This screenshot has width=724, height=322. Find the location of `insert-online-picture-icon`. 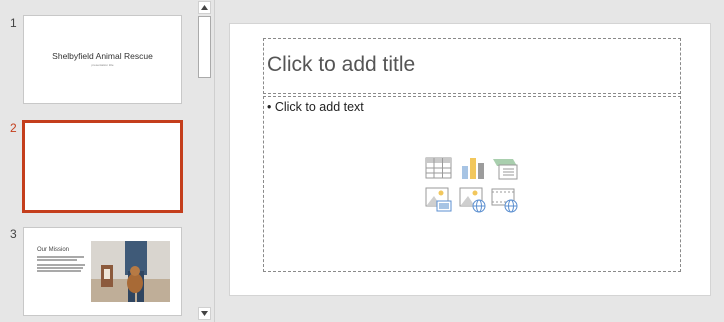

insert-online-picture-icon is located at coordinates (473, 200).